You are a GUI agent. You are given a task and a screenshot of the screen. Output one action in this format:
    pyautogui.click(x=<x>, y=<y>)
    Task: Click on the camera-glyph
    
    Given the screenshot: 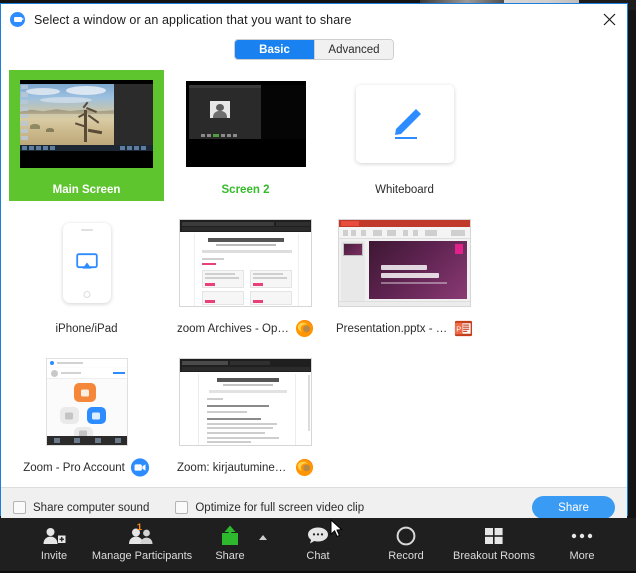 What is the action you would take?
    pyautogui.click(x=18, y=19)
    